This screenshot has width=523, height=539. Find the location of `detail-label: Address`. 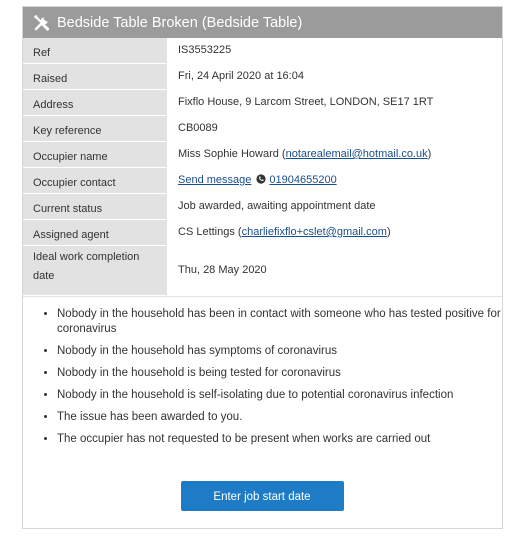

detail-label: Address is located at coordinates (95, 102).